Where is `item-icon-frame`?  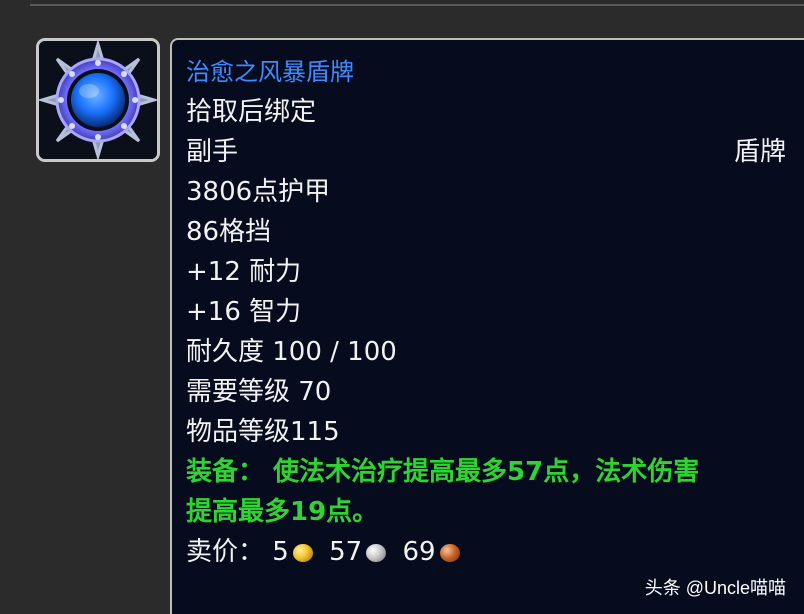 item-icon-frame is located at coordinates (98, 100).